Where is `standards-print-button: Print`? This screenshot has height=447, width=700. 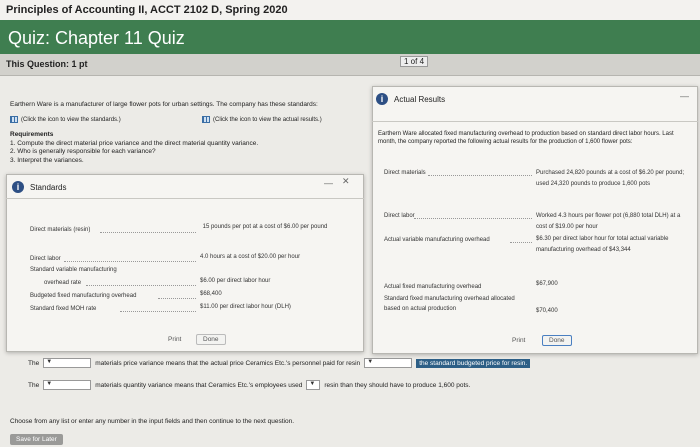 standards-print-button: Print is located at coordinates (174, 339).